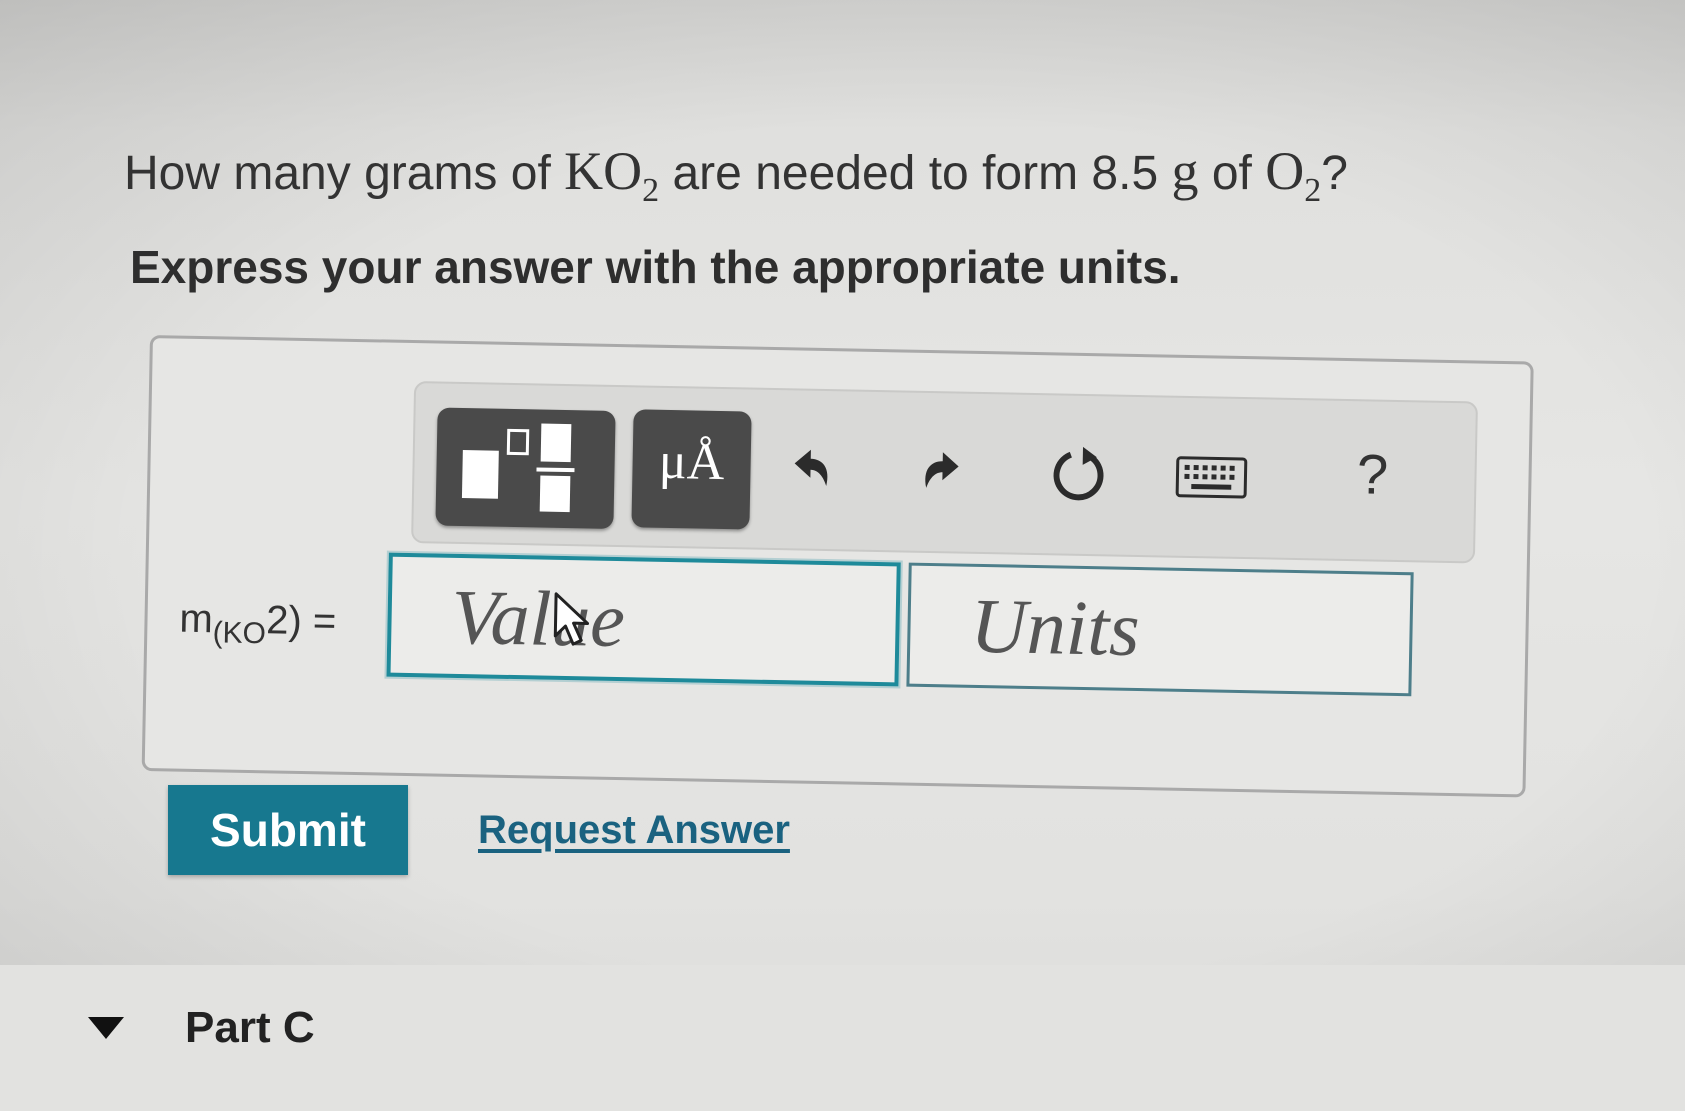 This screenshot has height=1111, width=1685. What do you see at coordinates (571, 619) in the screenshot?
I see `mouse-cursor-icon` at bounding box center [571, 619].